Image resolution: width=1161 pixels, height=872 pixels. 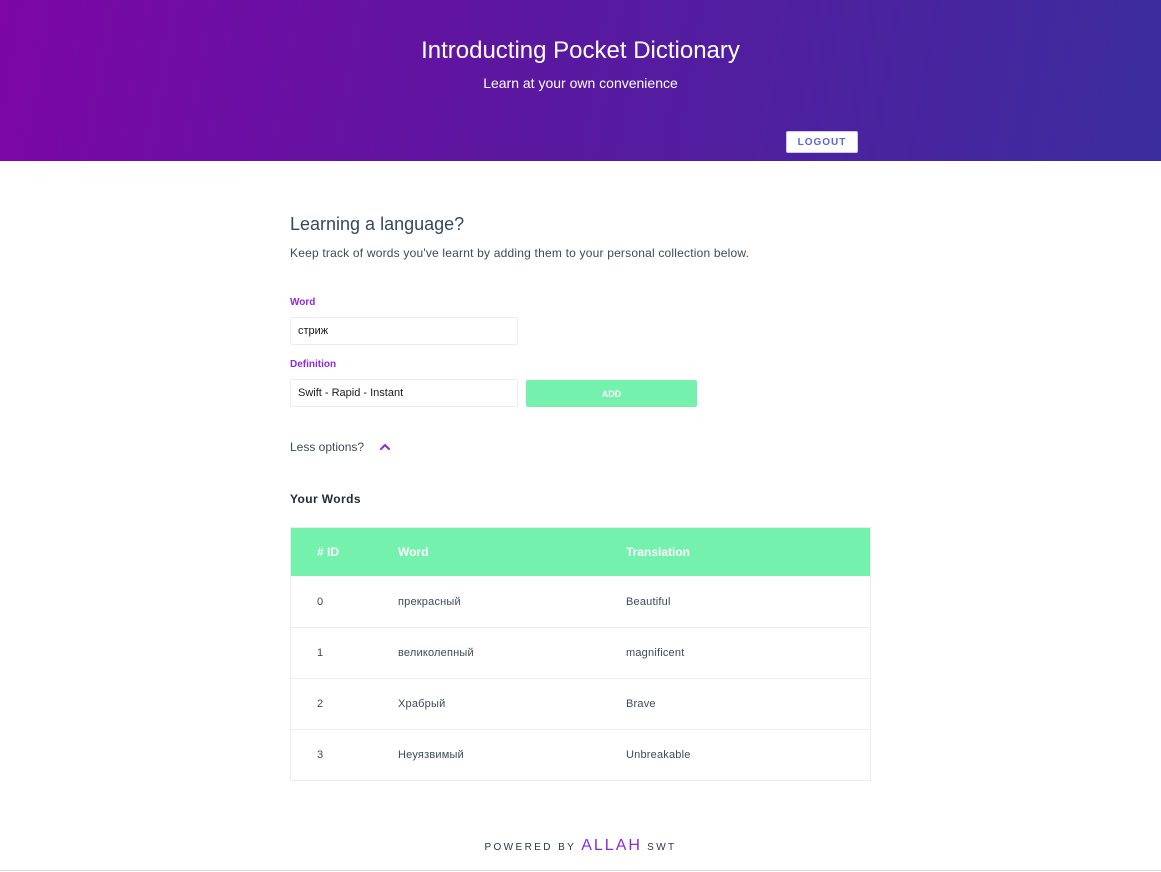 What do you see at coordinates (580, 703) in the screenshot?
I see `table-row: 2 Храбрый Brave` at bounding box center [580, 703].